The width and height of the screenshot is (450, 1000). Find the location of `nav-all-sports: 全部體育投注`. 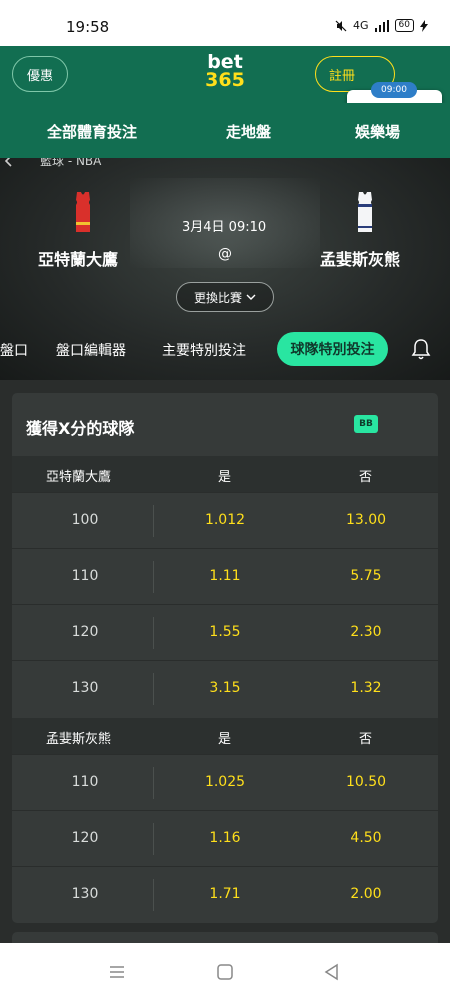

nav-all-sports: 全部體育投注 is located at coordinates (92, 131).